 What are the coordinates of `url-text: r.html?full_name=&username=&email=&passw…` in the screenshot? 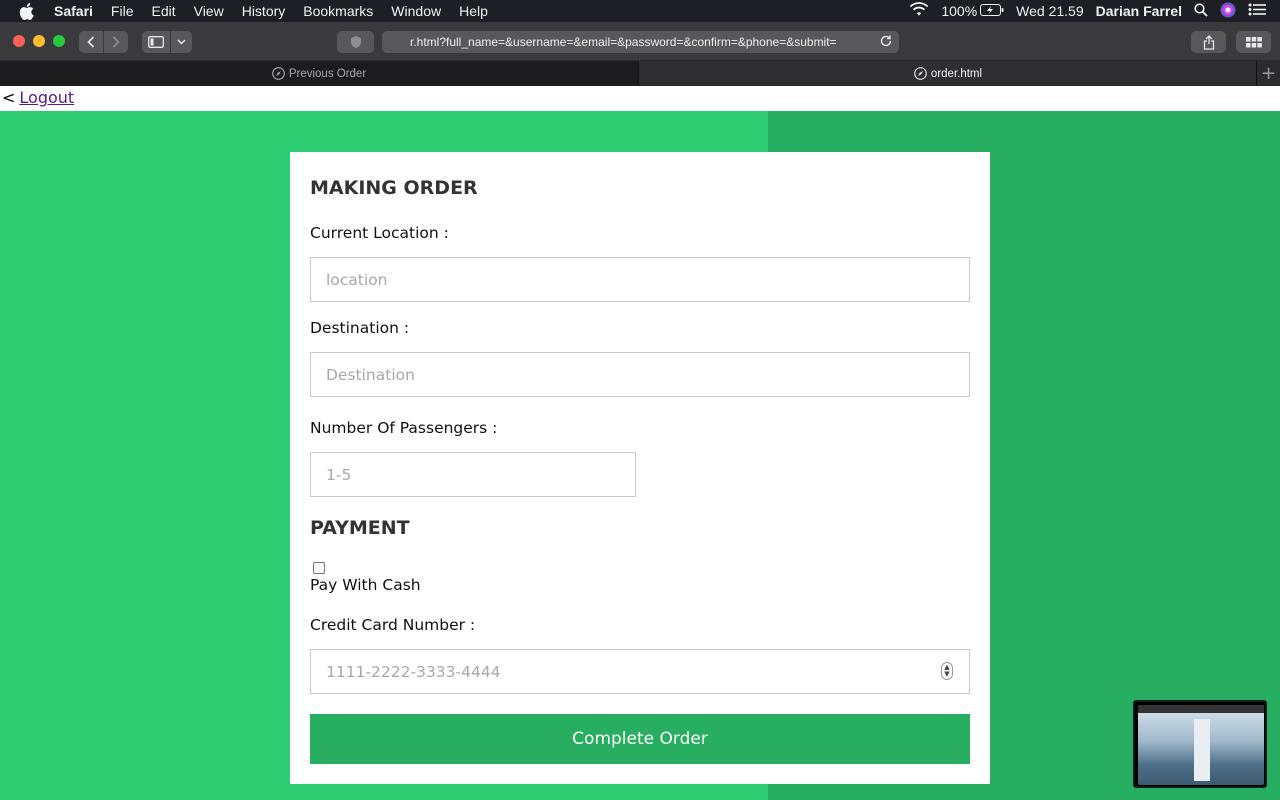 It's located at (623, 42).